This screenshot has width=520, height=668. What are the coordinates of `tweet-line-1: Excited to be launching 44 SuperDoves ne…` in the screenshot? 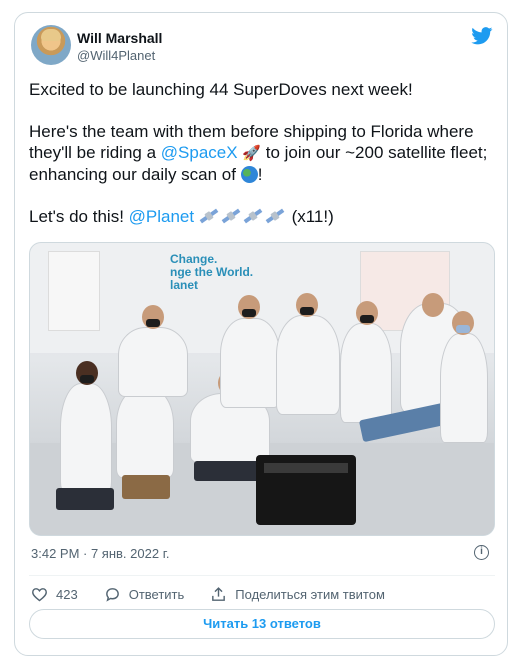 It's located at (221, 89).